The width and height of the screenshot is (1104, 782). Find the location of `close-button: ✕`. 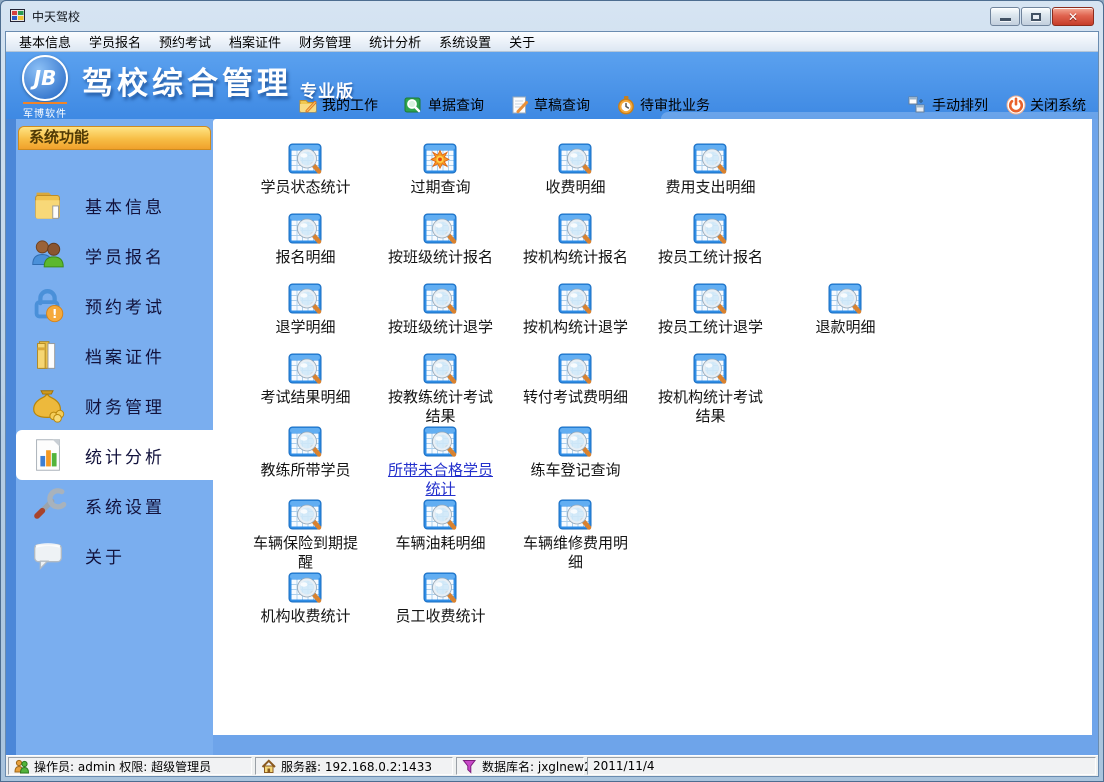

close-button: ✕ is located at coordinates (1073, 16).